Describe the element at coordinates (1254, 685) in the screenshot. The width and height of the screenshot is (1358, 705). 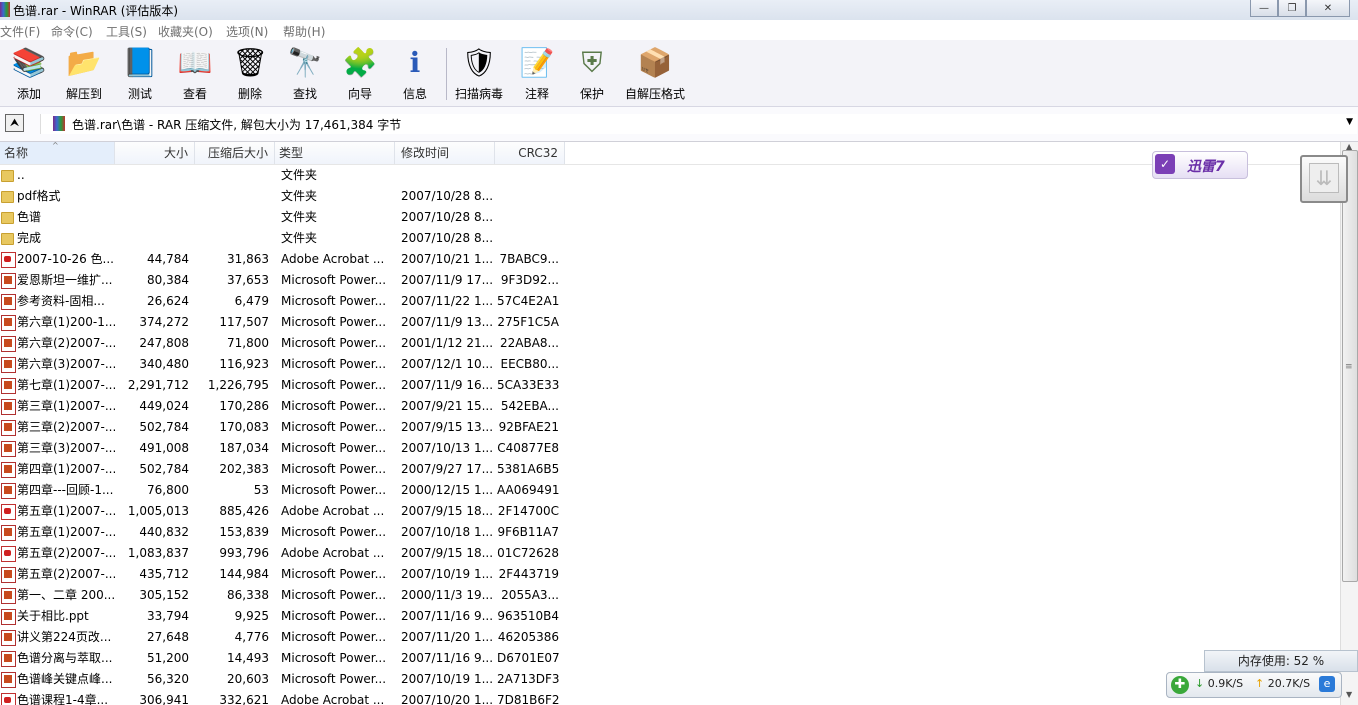
I see `network-speed-widget: ✚ ↓ 0.9K/S ↑ 20.7K/S e` at that location.